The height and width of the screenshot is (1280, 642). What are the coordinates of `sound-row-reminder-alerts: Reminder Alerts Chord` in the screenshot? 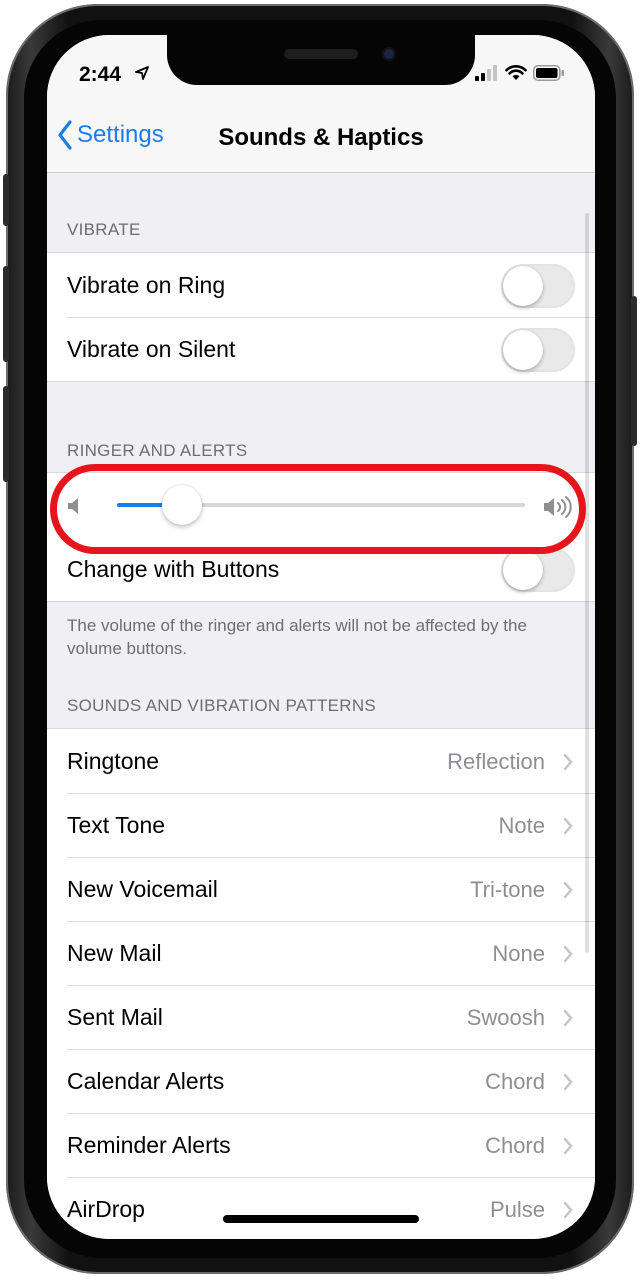 It's located at (321, 1145).